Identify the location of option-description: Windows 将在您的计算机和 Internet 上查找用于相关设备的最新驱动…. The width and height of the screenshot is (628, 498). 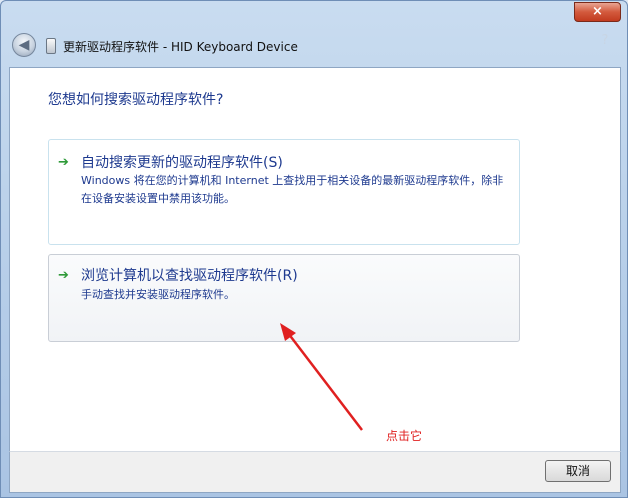
(292, 189).